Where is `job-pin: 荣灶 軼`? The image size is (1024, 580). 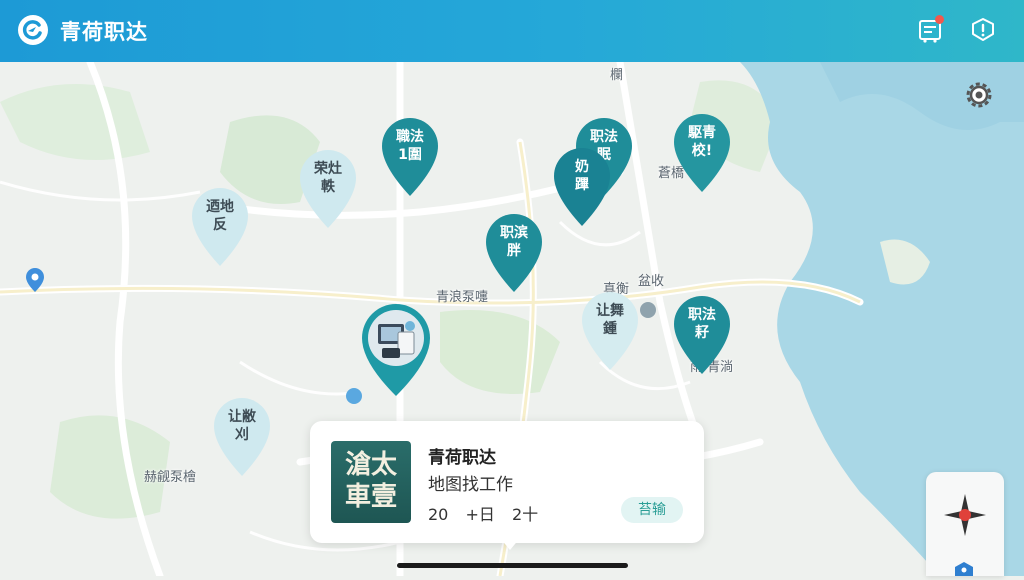
job-pin: 荣灶 軼 is located at coordinates (328, 189).